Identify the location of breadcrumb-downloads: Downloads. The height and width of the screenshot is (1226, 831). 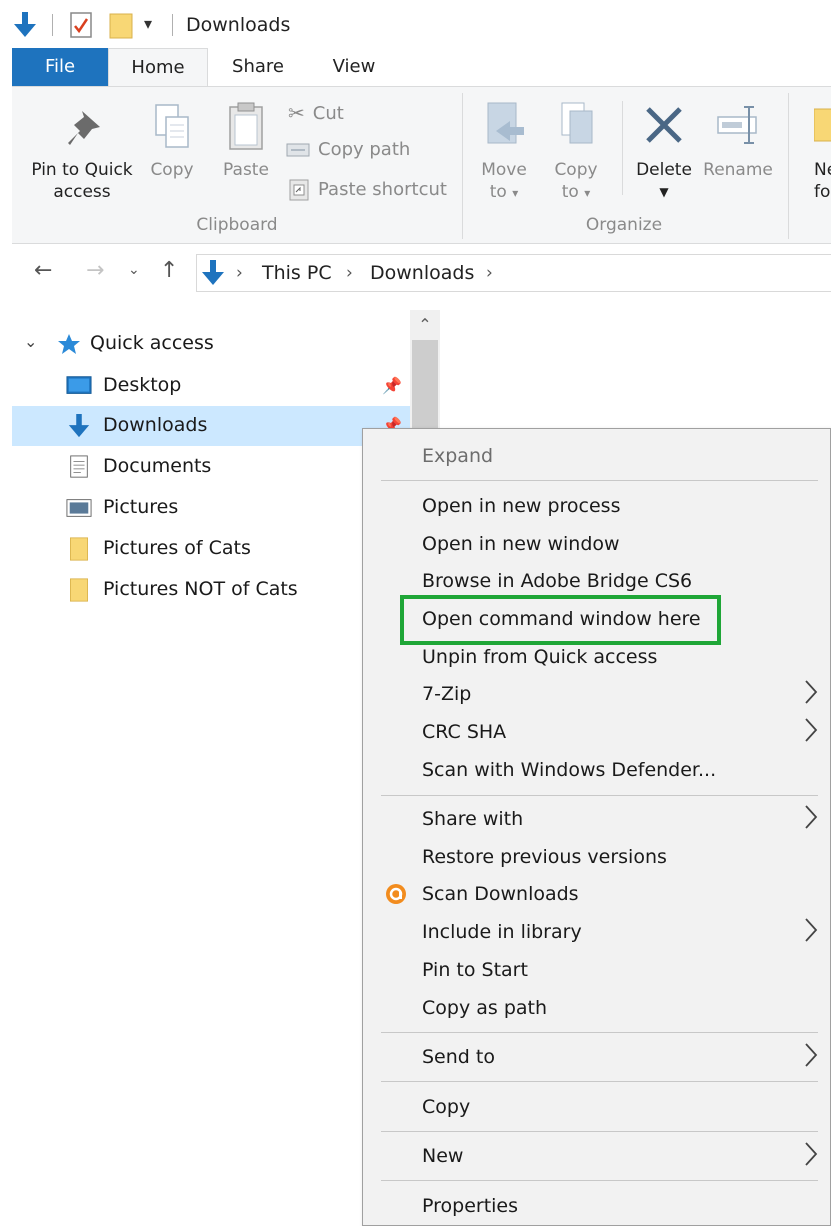
(422, 273).